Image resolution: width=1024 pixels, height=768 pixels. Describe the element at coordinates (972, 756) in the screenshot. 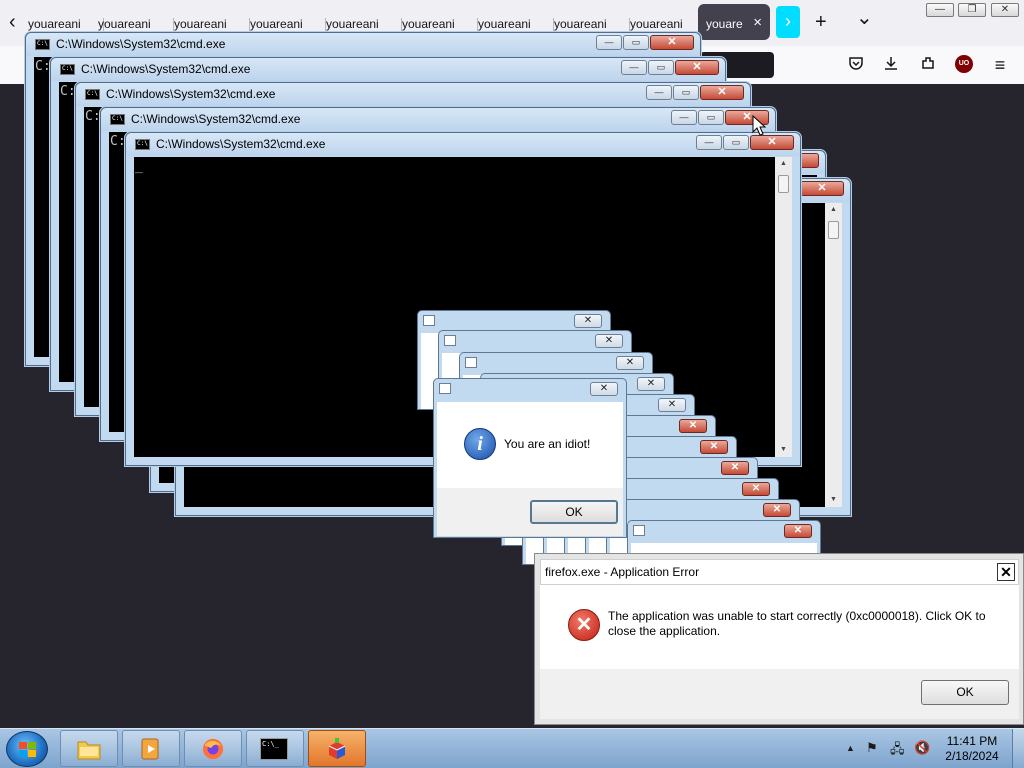

I see `clock-date: 2/18/2024` at that location.